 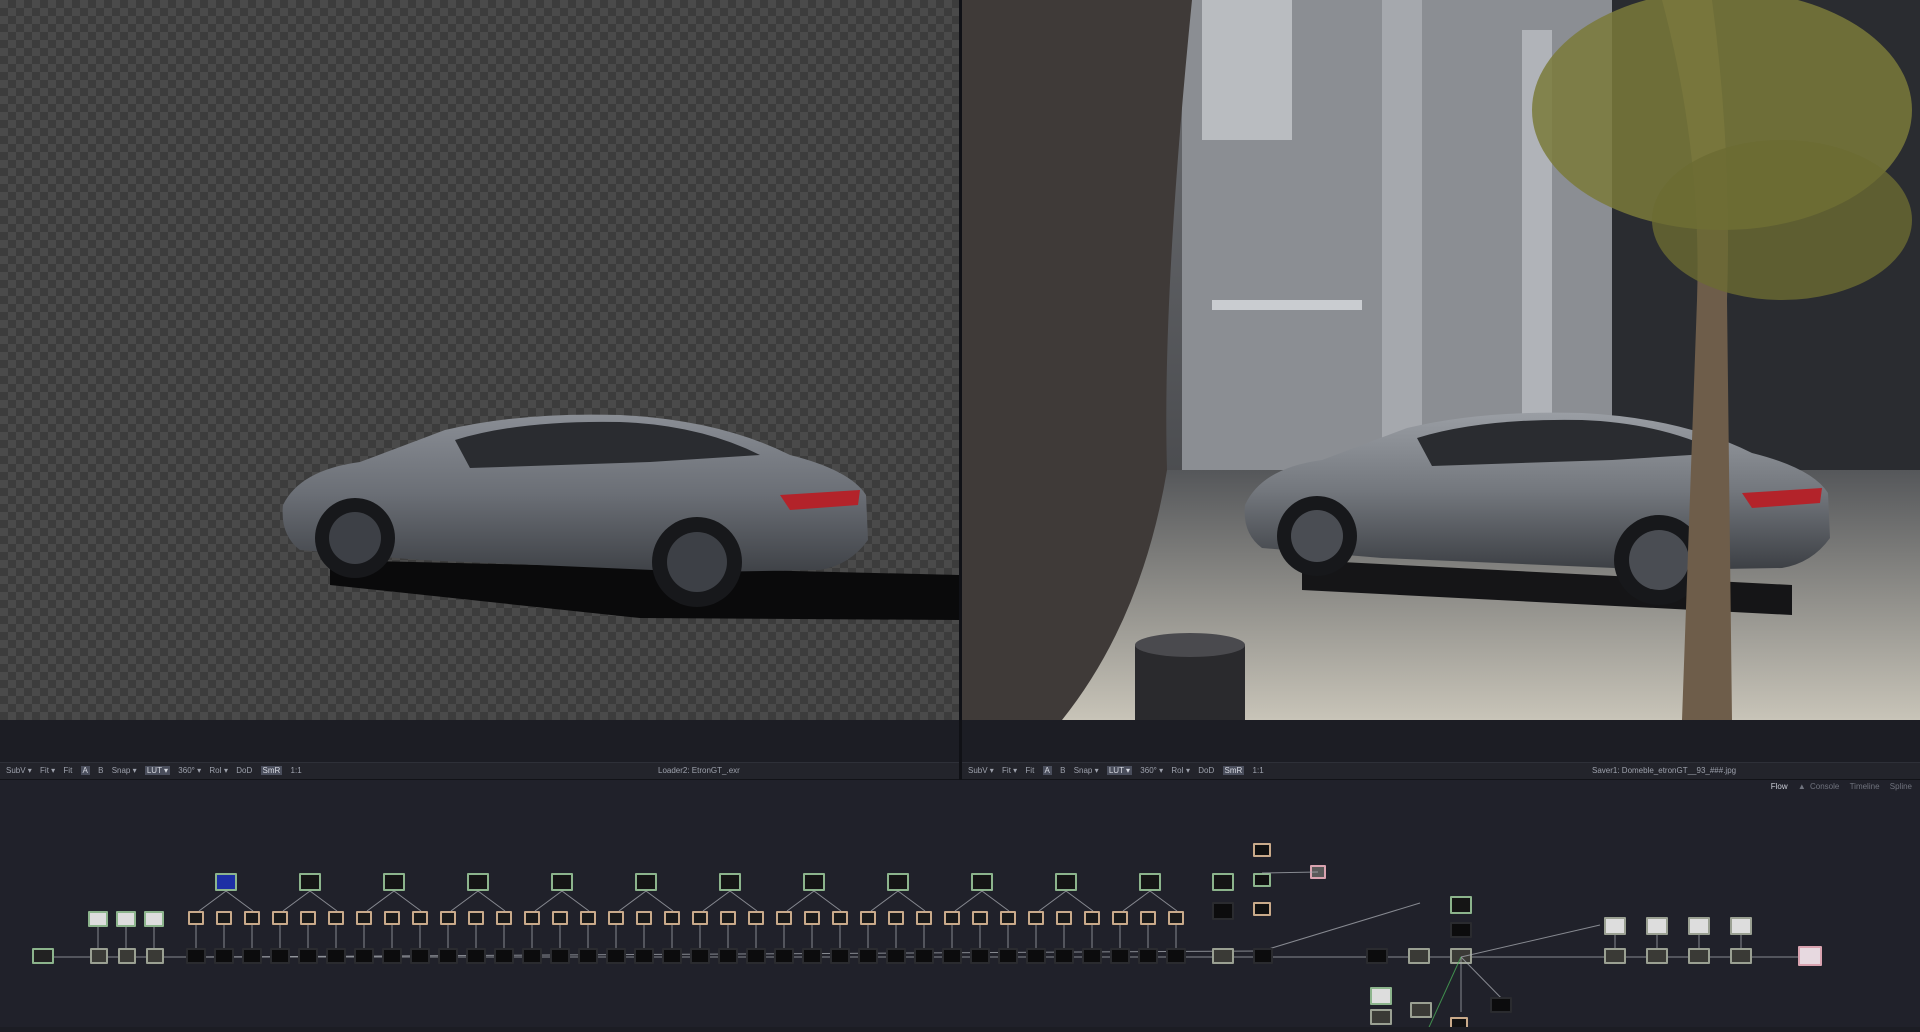 I want to click on bollard, so click(x=1190, y=676).